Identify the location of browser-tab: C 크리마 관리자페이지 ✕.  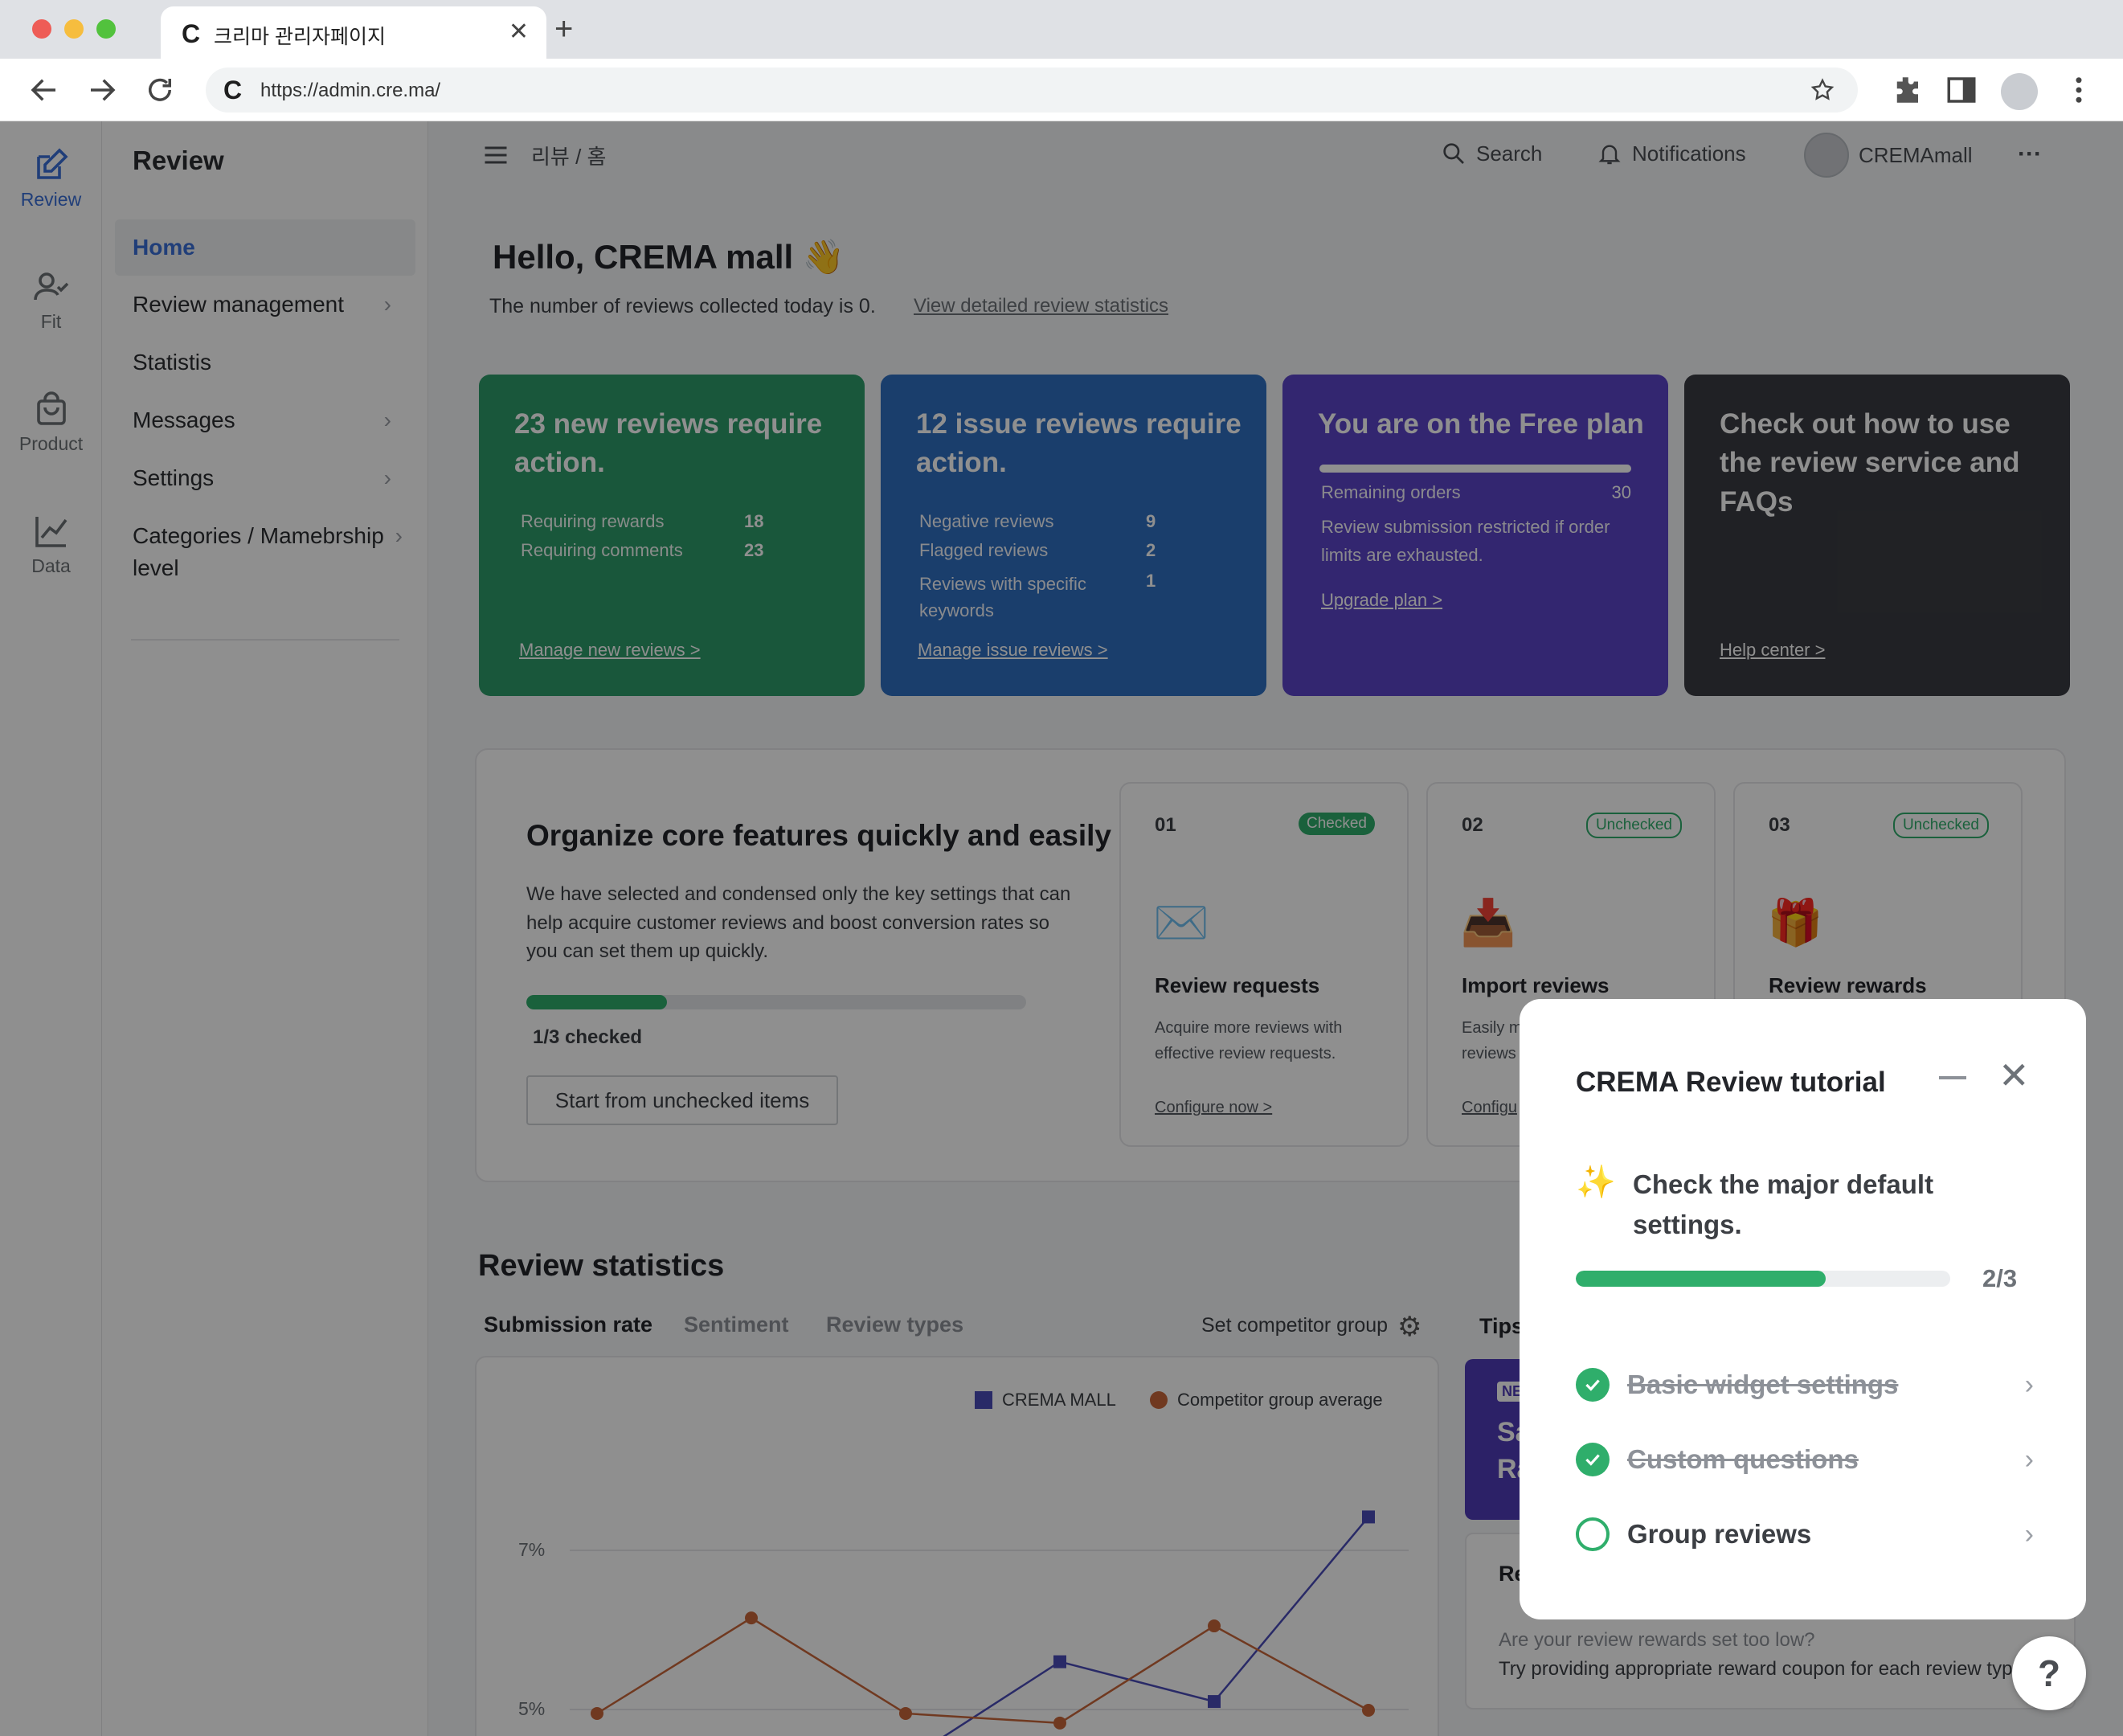
(353, 32).